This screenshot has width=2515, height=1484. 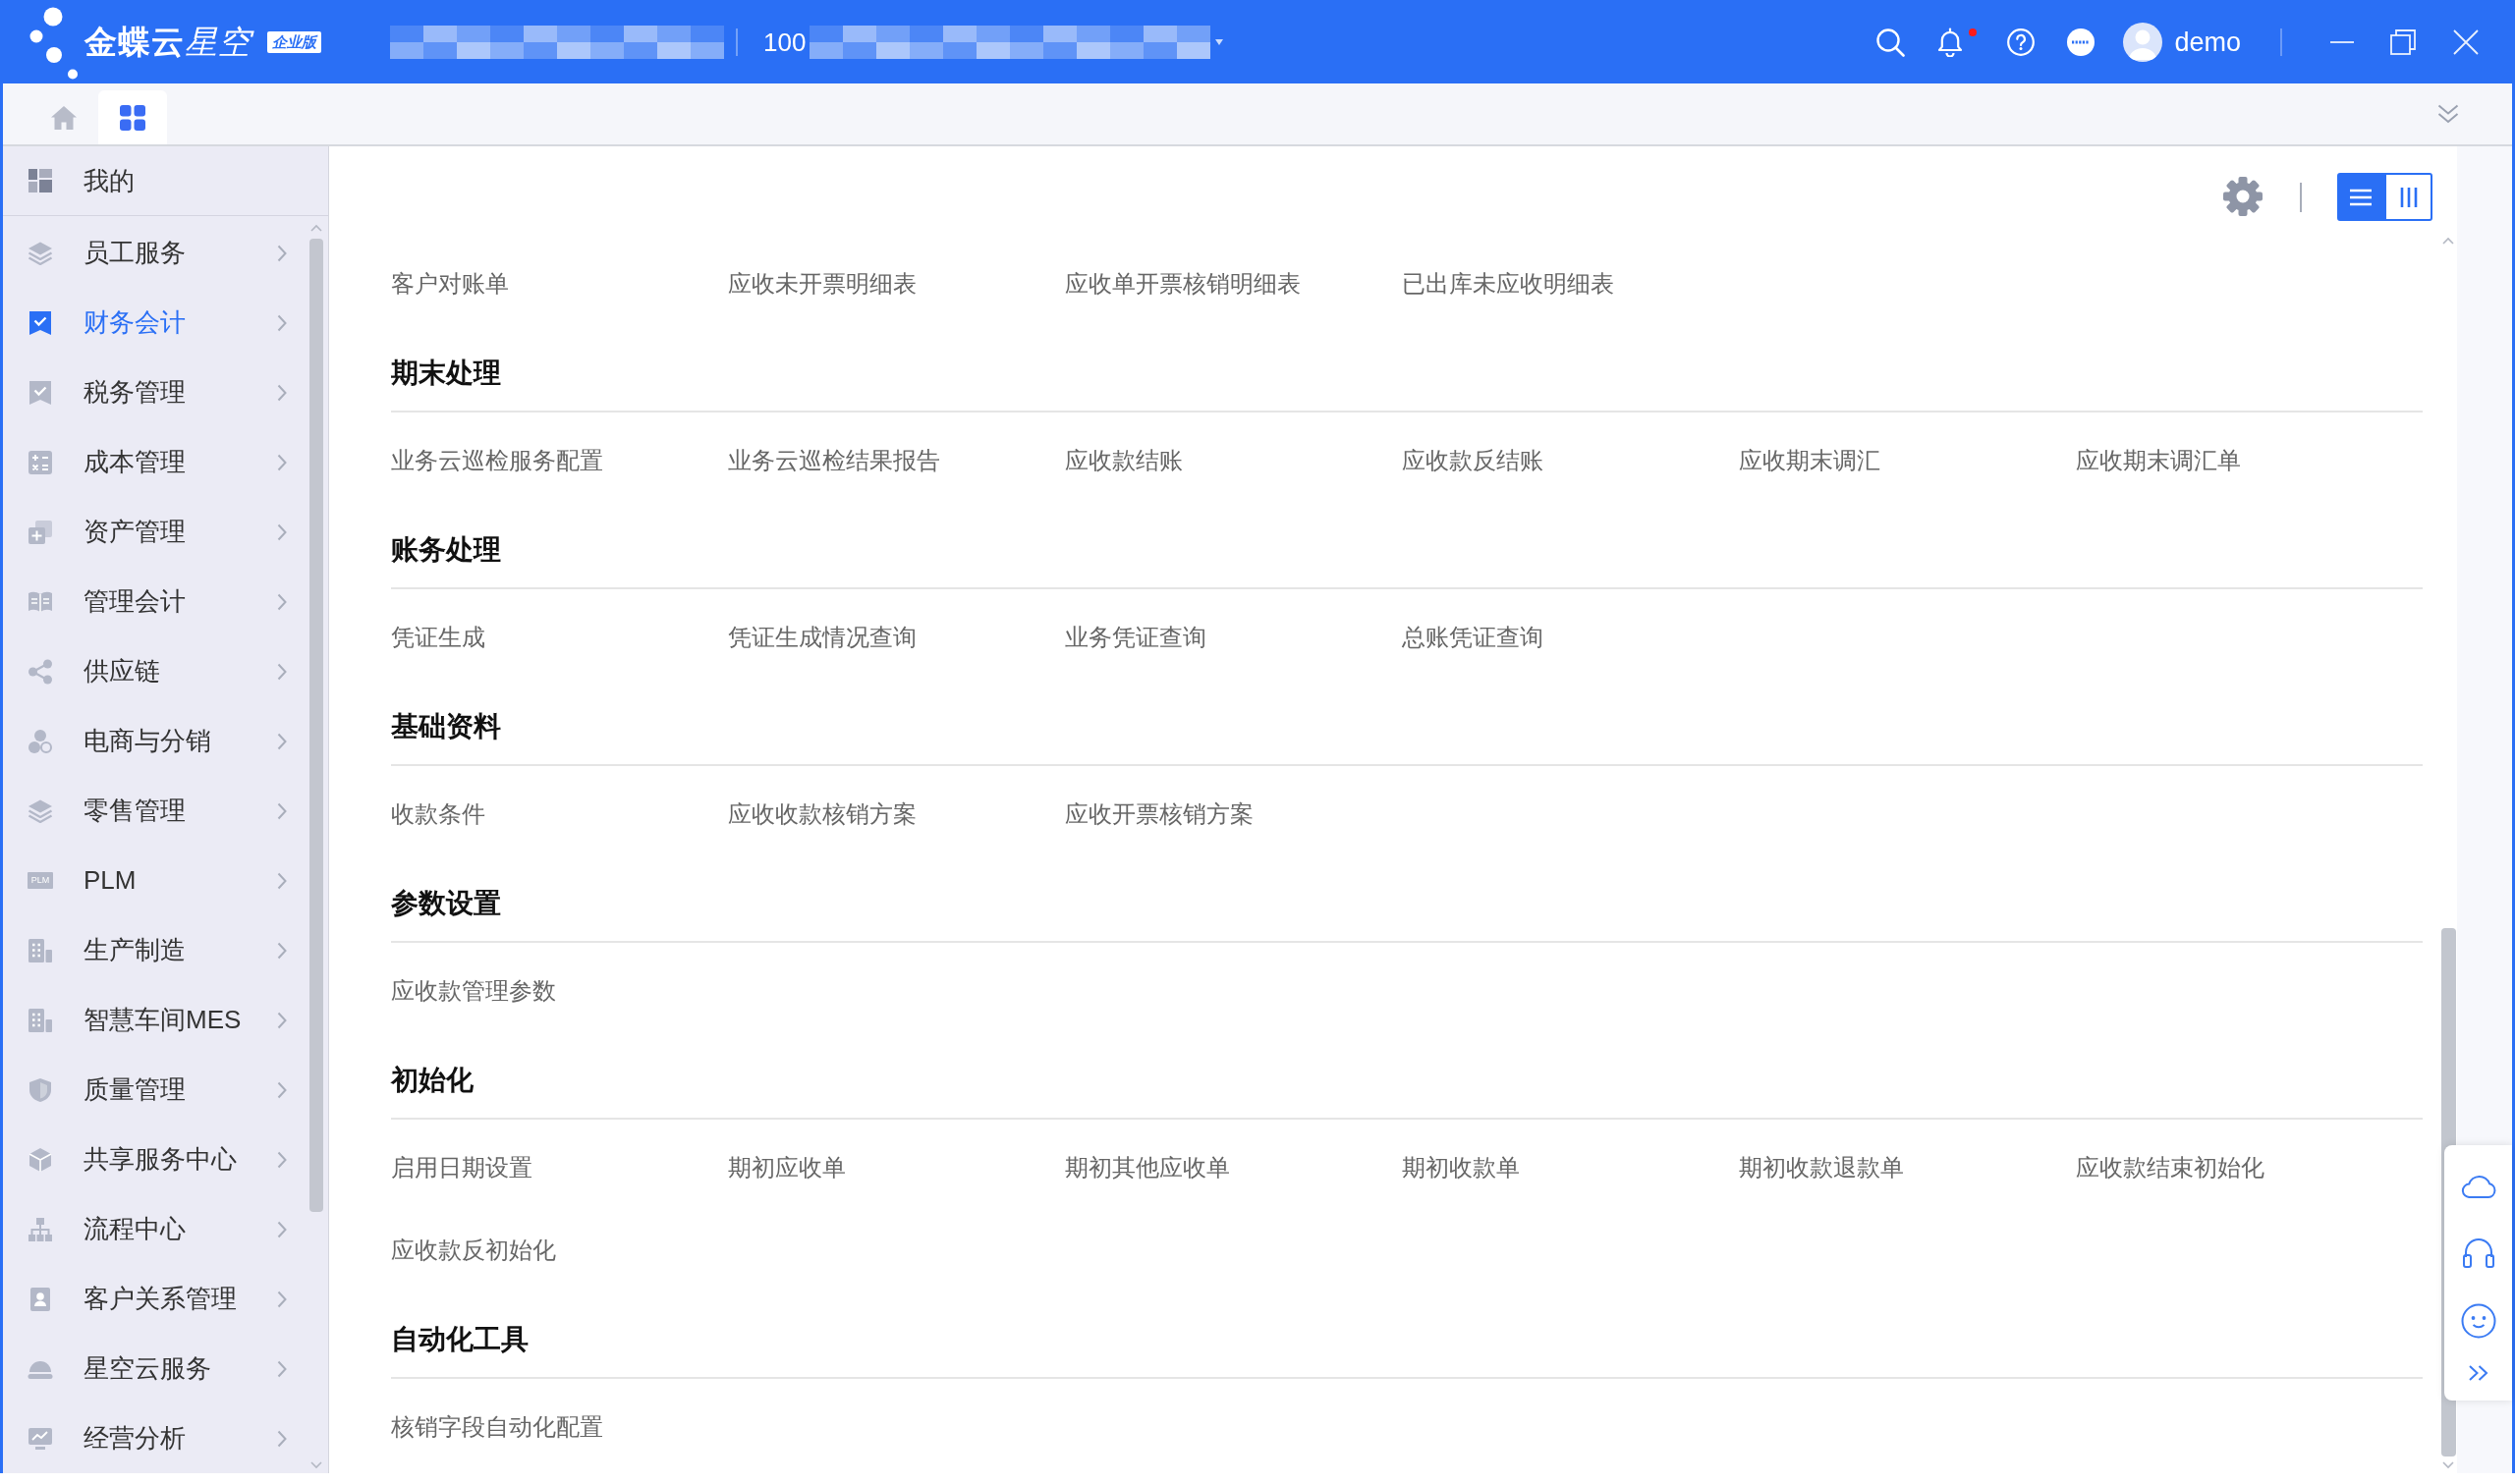 I want to click on menu-link: 应收款结账, so click(x=1124, y=460).